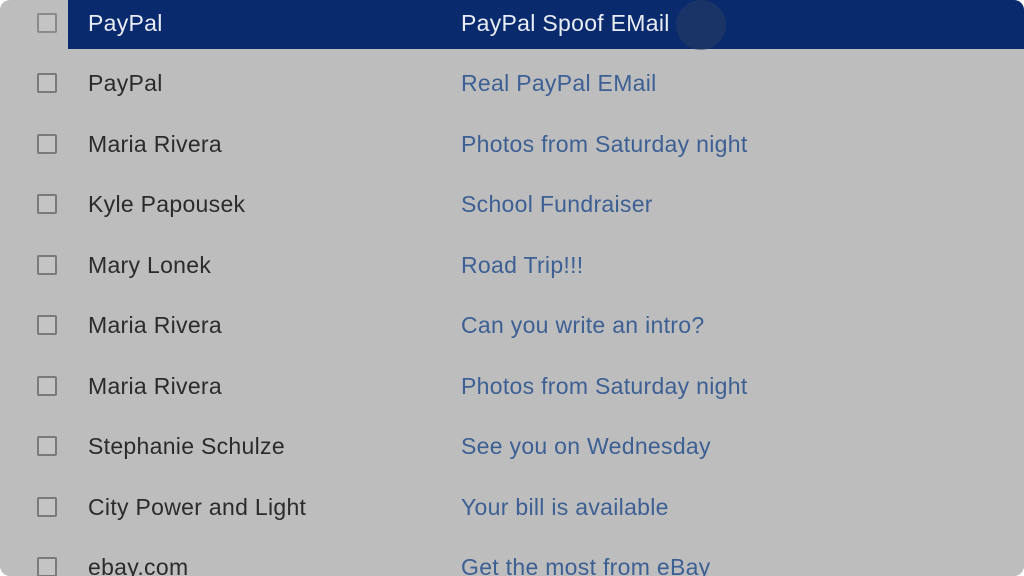 This screenshot has height=576, width=1024. I want to click on email-subject-link: PayPal Spoof EMail, so click(565, 23).